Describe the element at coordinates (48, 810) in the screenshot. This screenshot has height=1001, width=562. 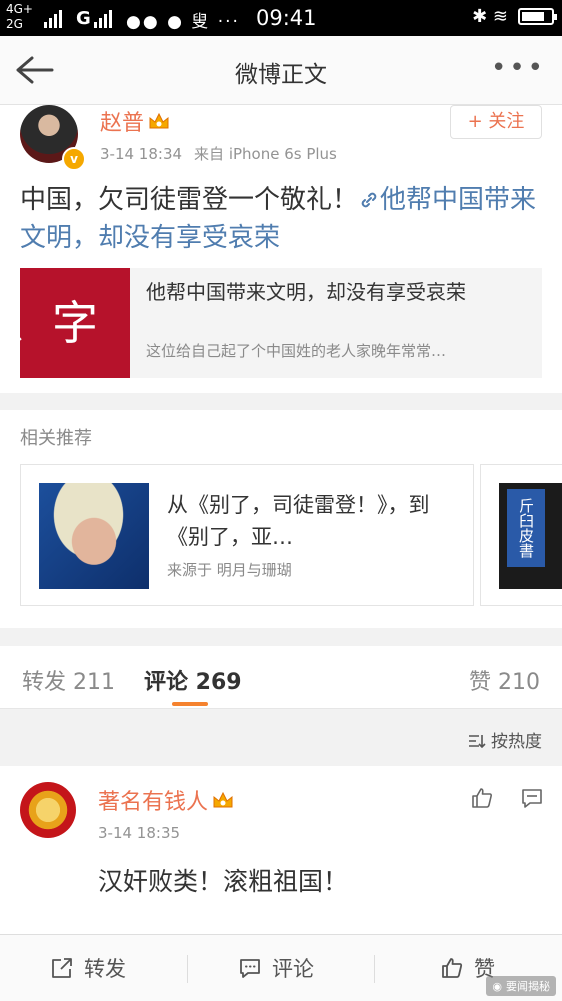
I see `commenter-avatar` at that location.